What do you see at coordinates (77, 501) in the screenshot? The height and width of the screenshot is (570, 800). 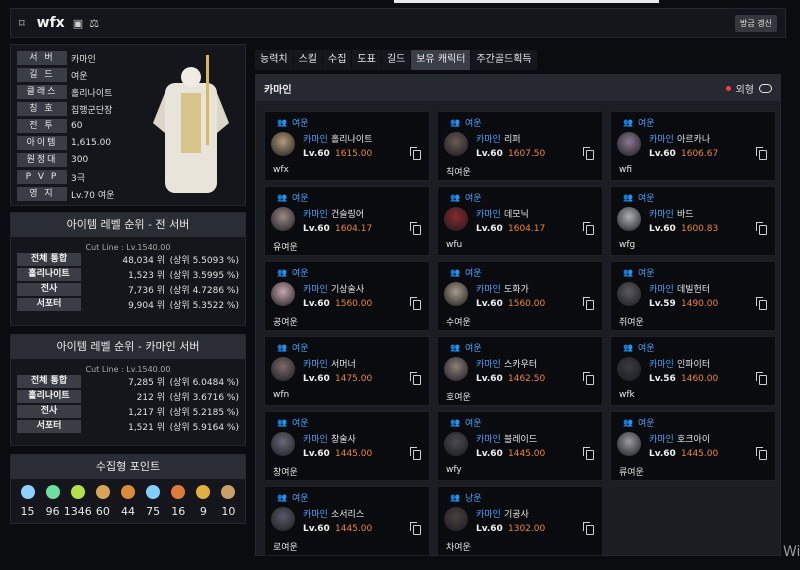 I see `collection-item: 1346` at bounding box center [77, 501].